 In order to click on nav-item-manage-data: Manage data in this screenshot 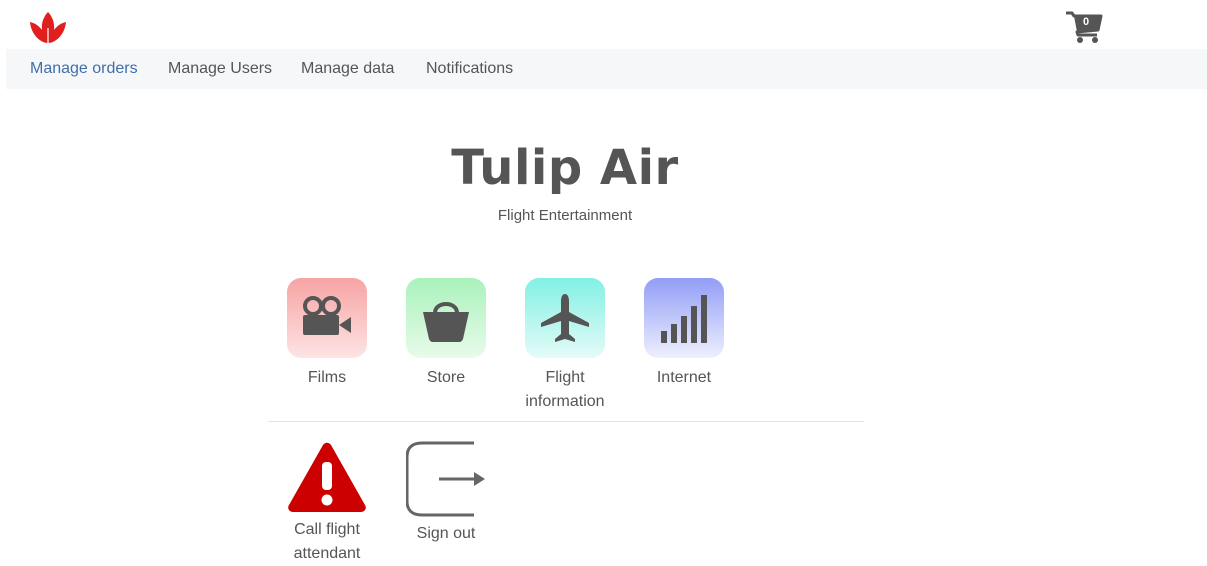, I will do `click(347, 69)`.